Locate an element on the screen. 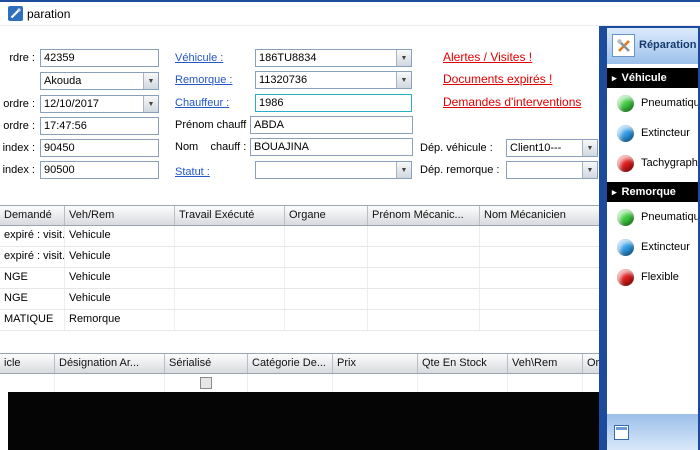 The image size is (700, 450). column-header: icle is located at coordinates (27, 363).